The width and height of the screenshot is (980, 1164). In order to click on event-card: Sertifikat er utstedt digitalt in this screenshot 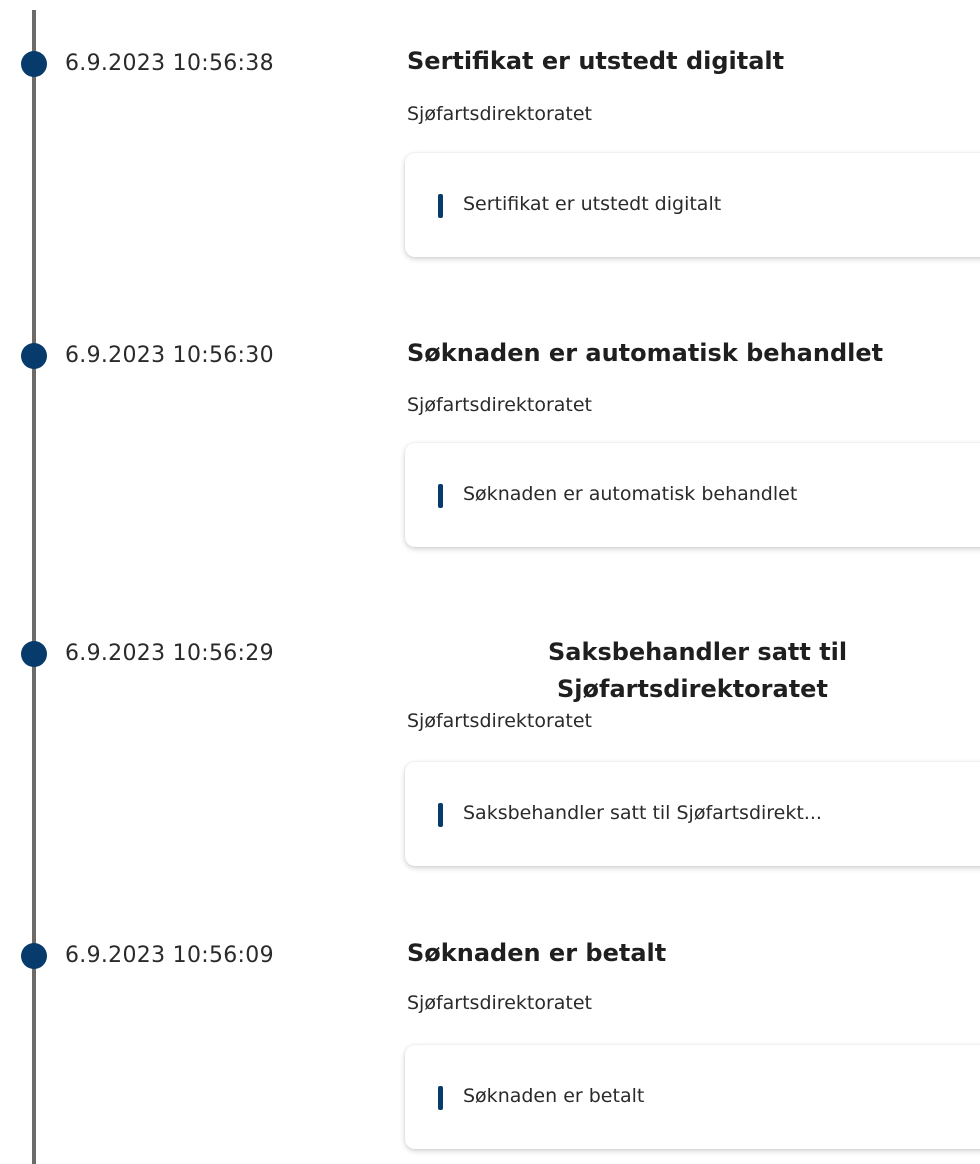, I will do `click(692, 205)`.